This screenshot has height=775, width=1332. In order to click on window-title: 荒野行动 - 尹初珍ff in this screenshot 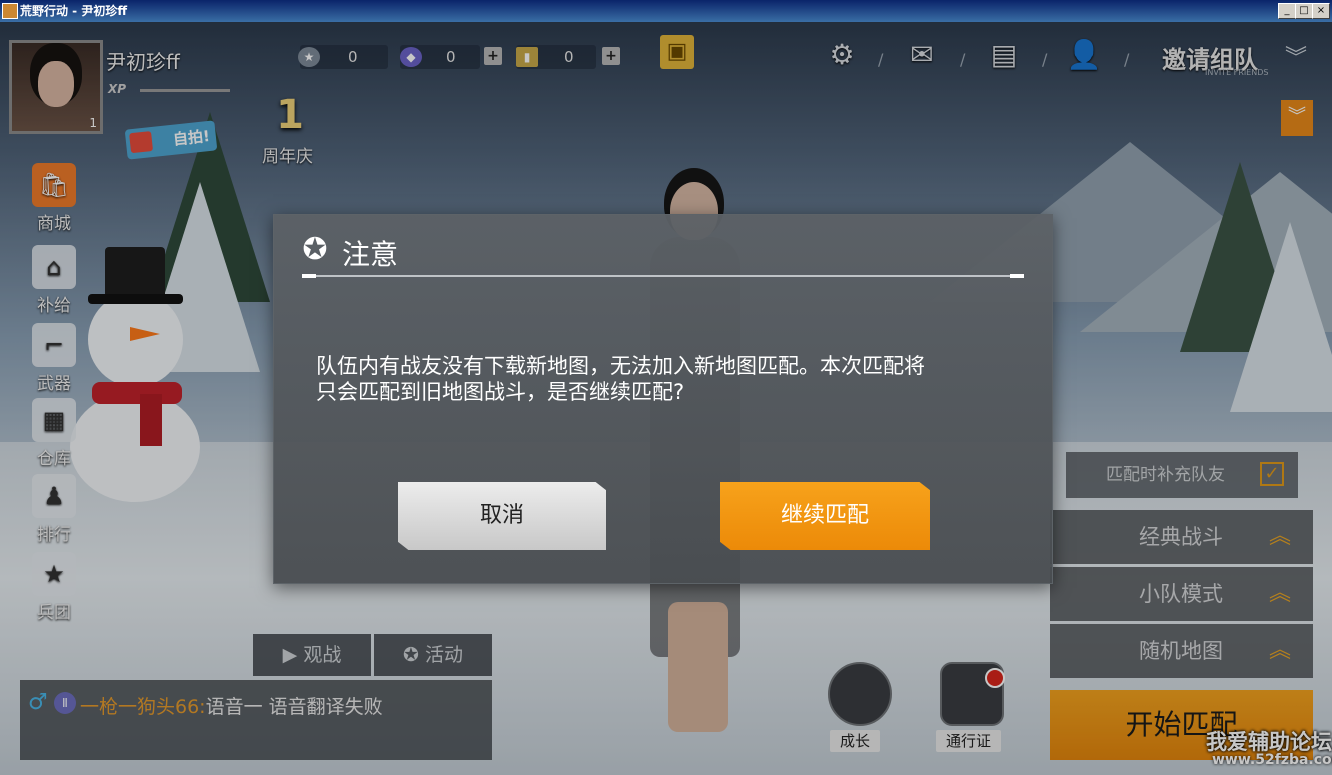, I will do `click(74, 11)`.